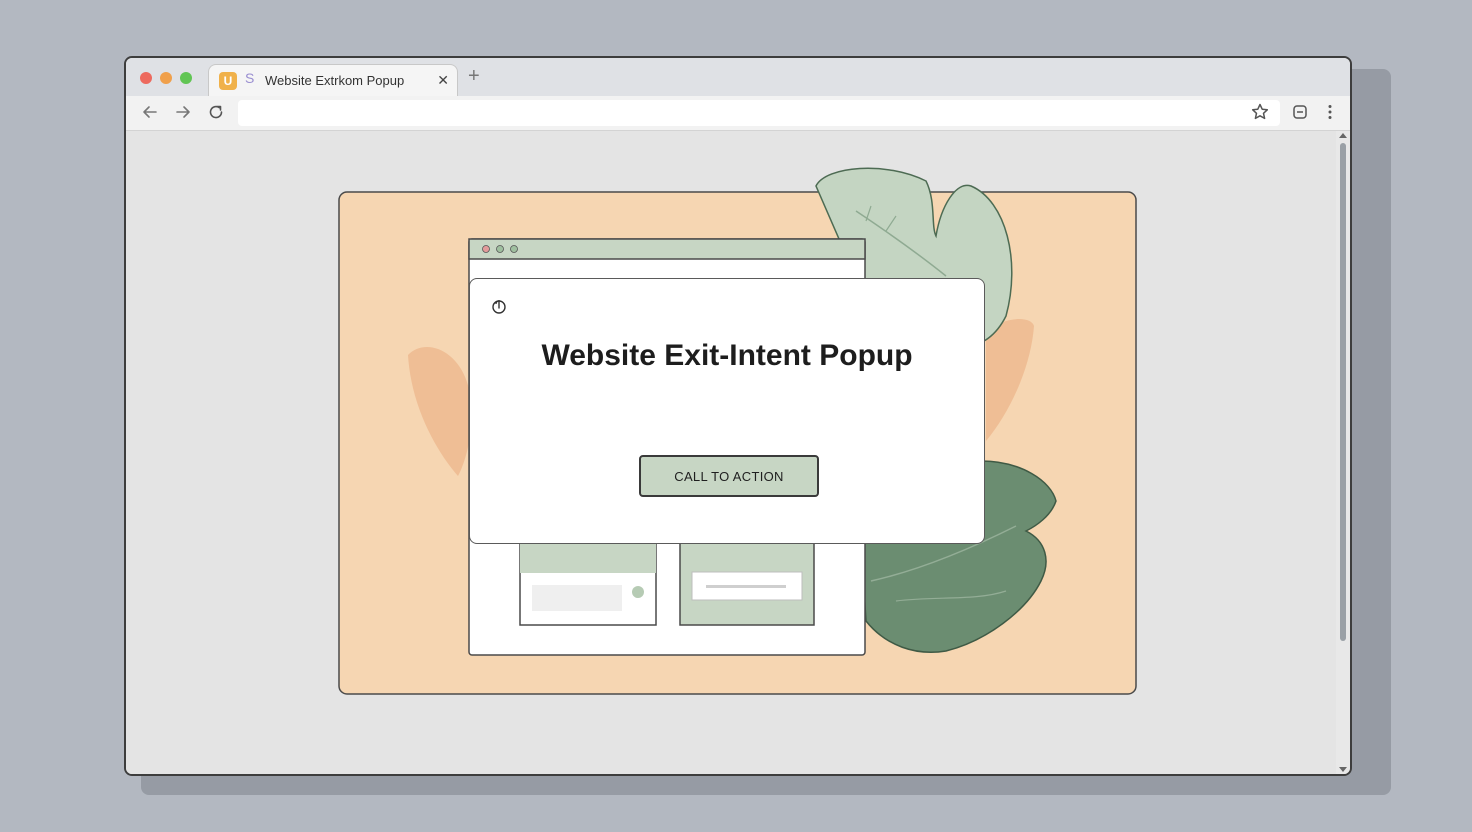 This screenshot has height=832, width=1472. I want to click on browser-tab: U S Website Extrkom Popup ✕, so click(333, 80).